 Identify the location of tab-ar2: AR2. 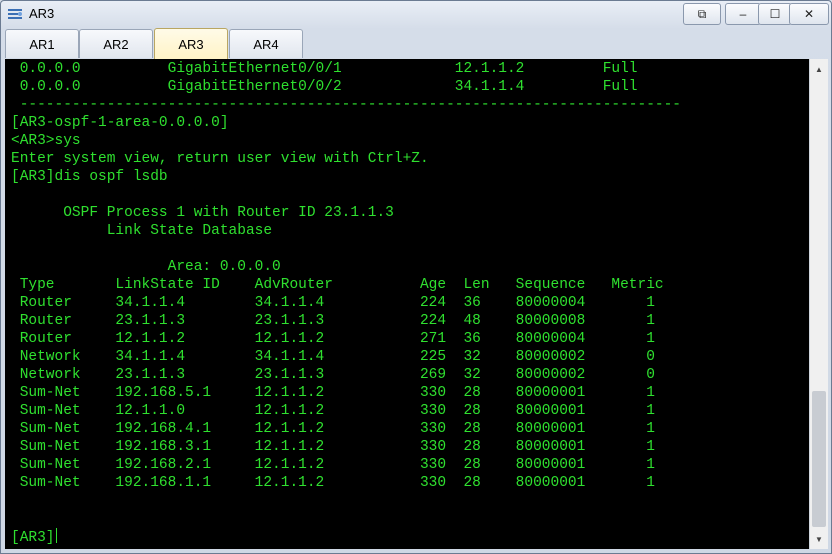
(116, 43).